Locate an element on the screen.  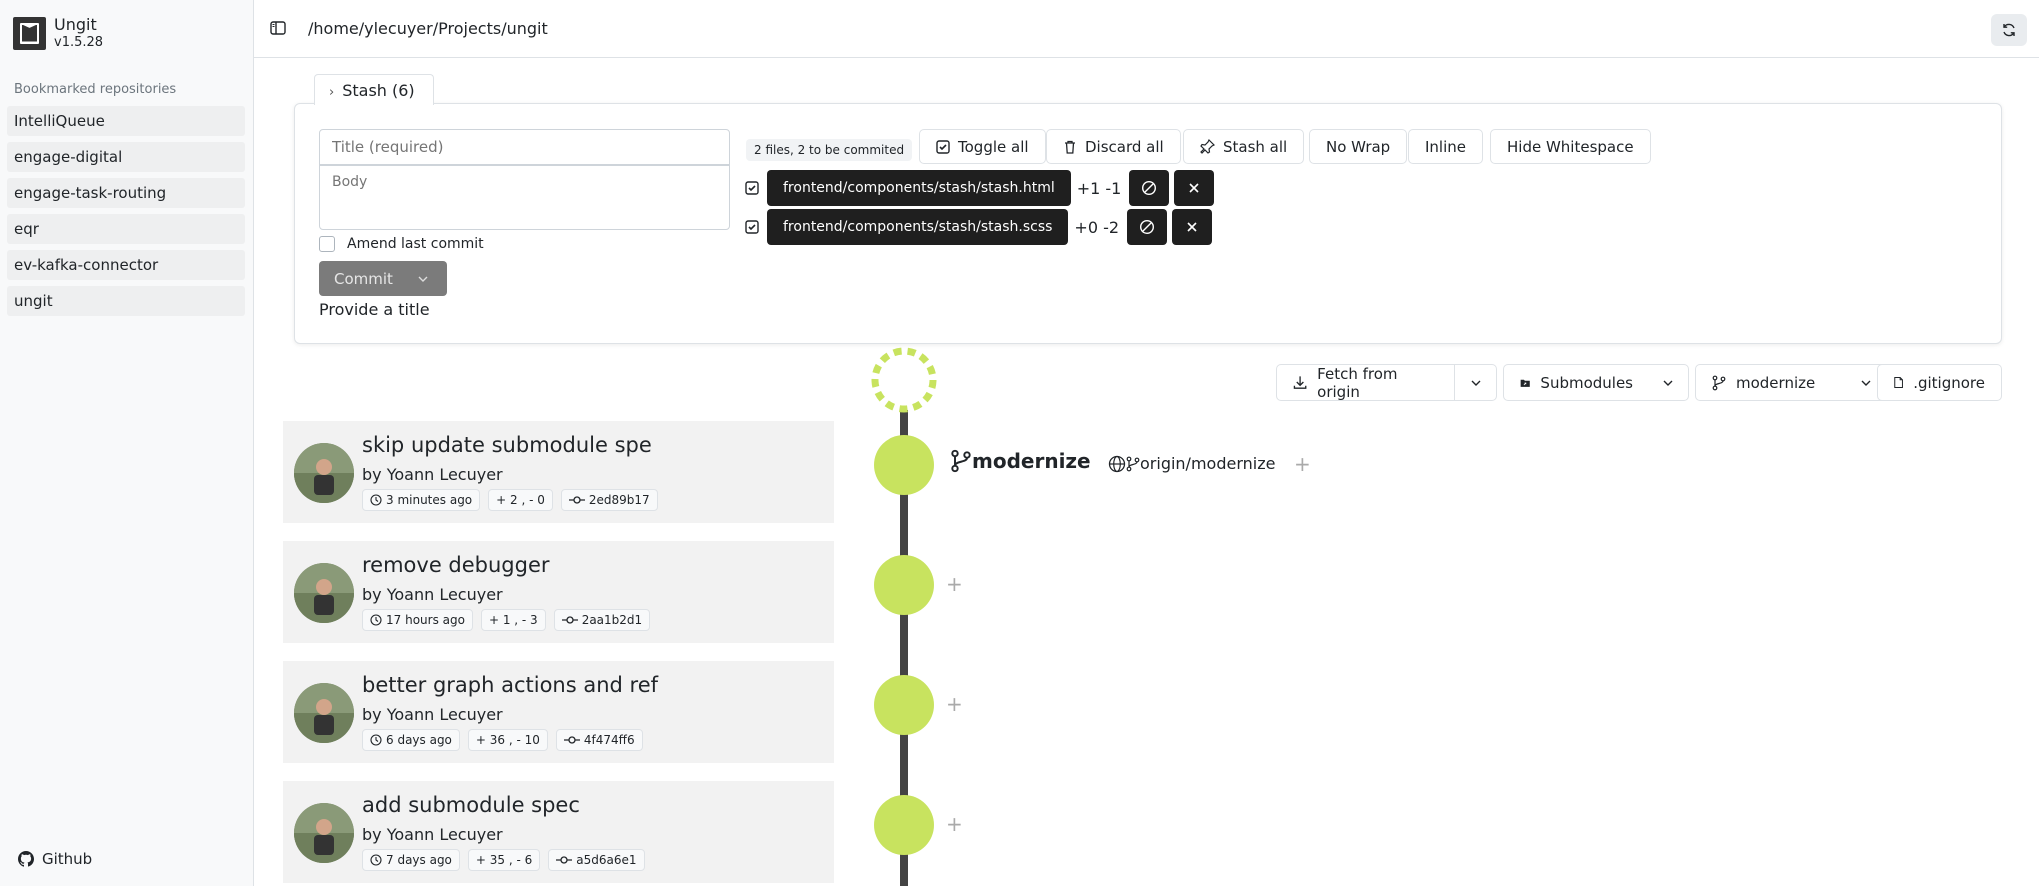
amend-checkbox: Amend last commit is located at coordinates (401, 244).